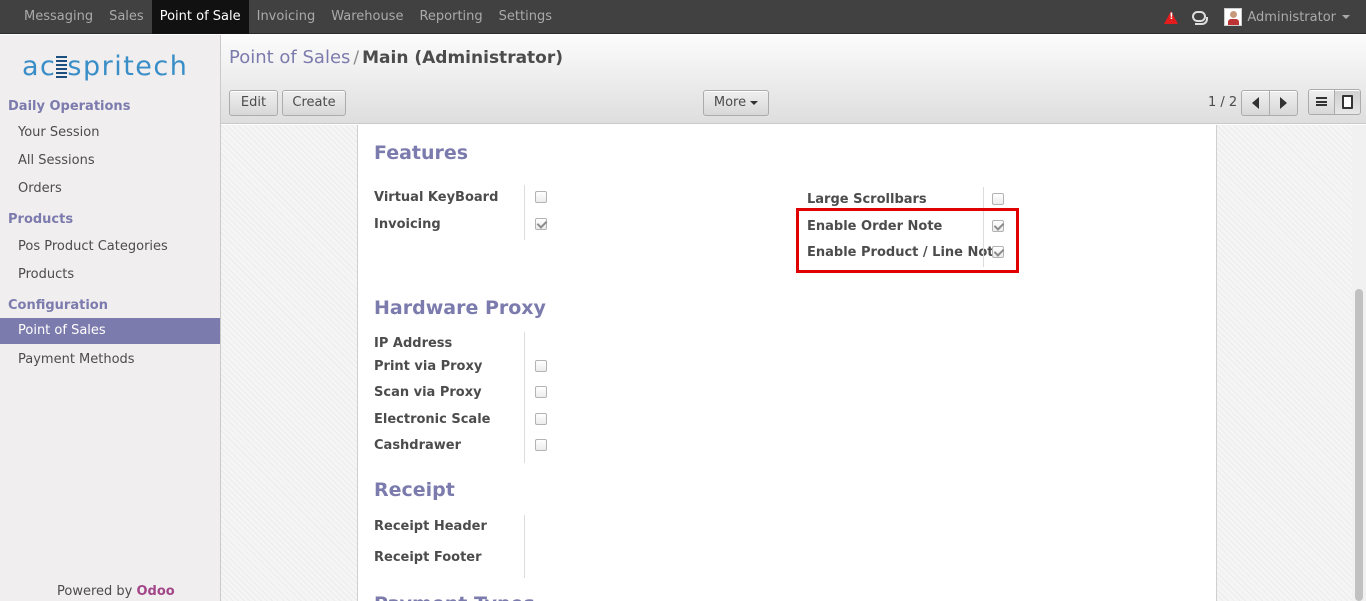 The image size is (1366, 601). Describe the element at coordinates (541, 445) in the screenshot. I see `checkbox-cashdrawer` at that location.